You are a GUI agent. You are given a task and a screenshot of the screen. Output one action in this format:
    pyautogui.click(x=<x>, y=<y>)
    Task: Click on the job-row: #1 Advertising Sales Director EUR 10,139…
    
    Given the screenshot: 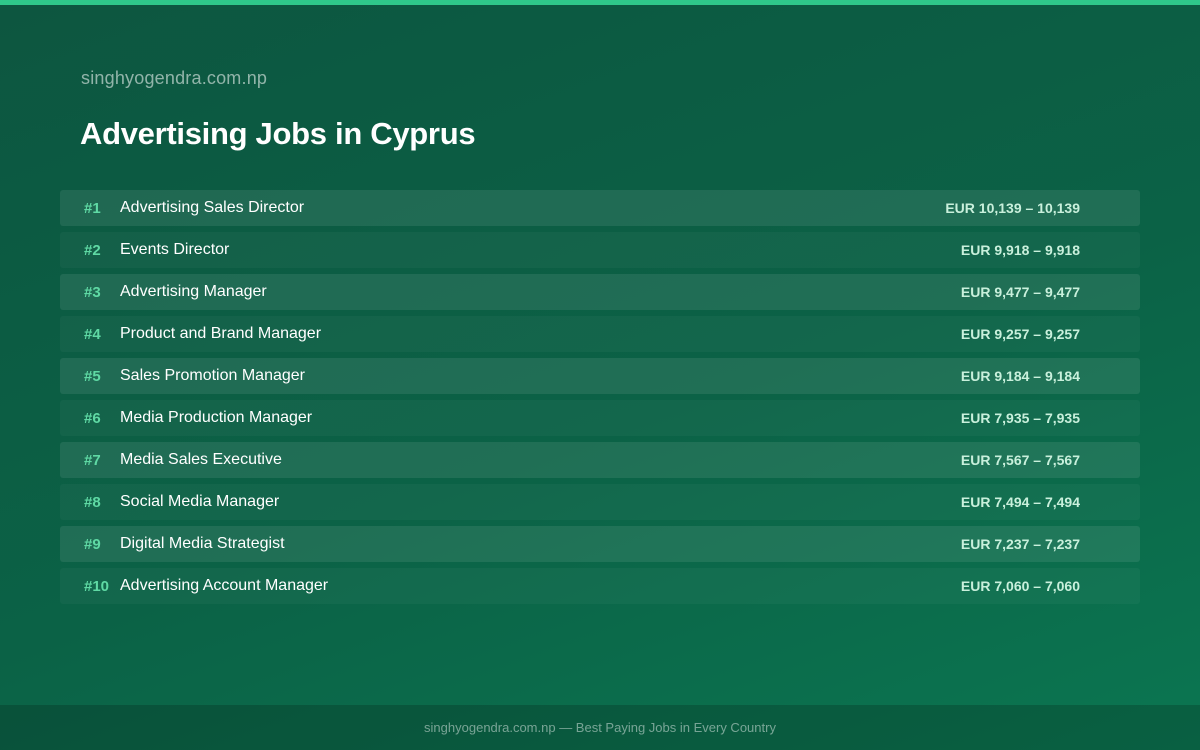 What is the action you would take?
    pyautogui.click(x=600, y=208)
    